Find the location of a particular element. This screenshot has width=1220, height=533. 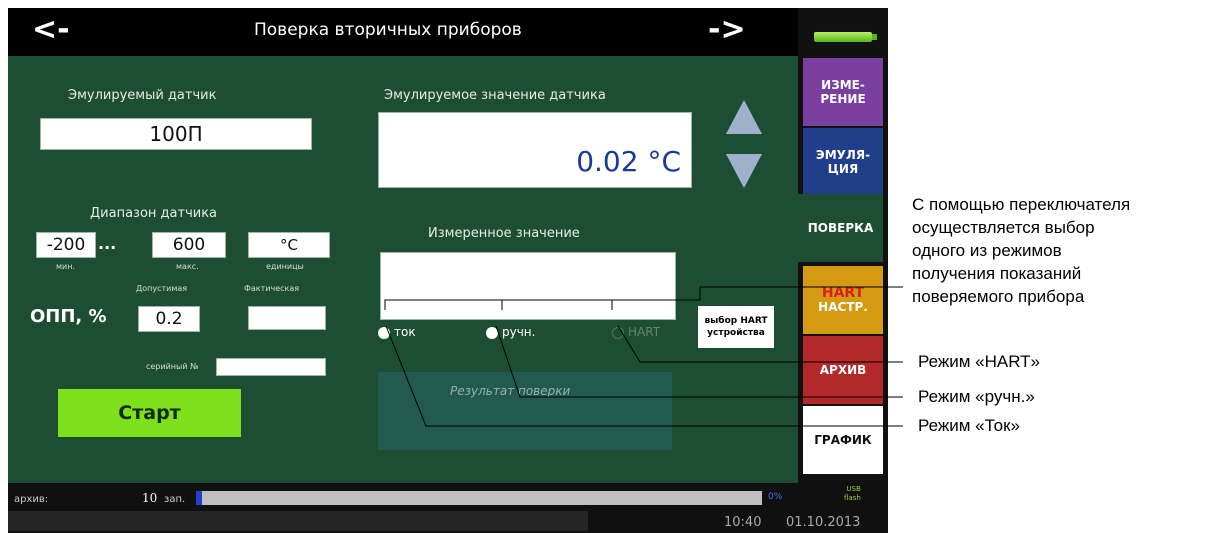

switch-note-line: поверяемого прибора is located at coordinates (998, 296).